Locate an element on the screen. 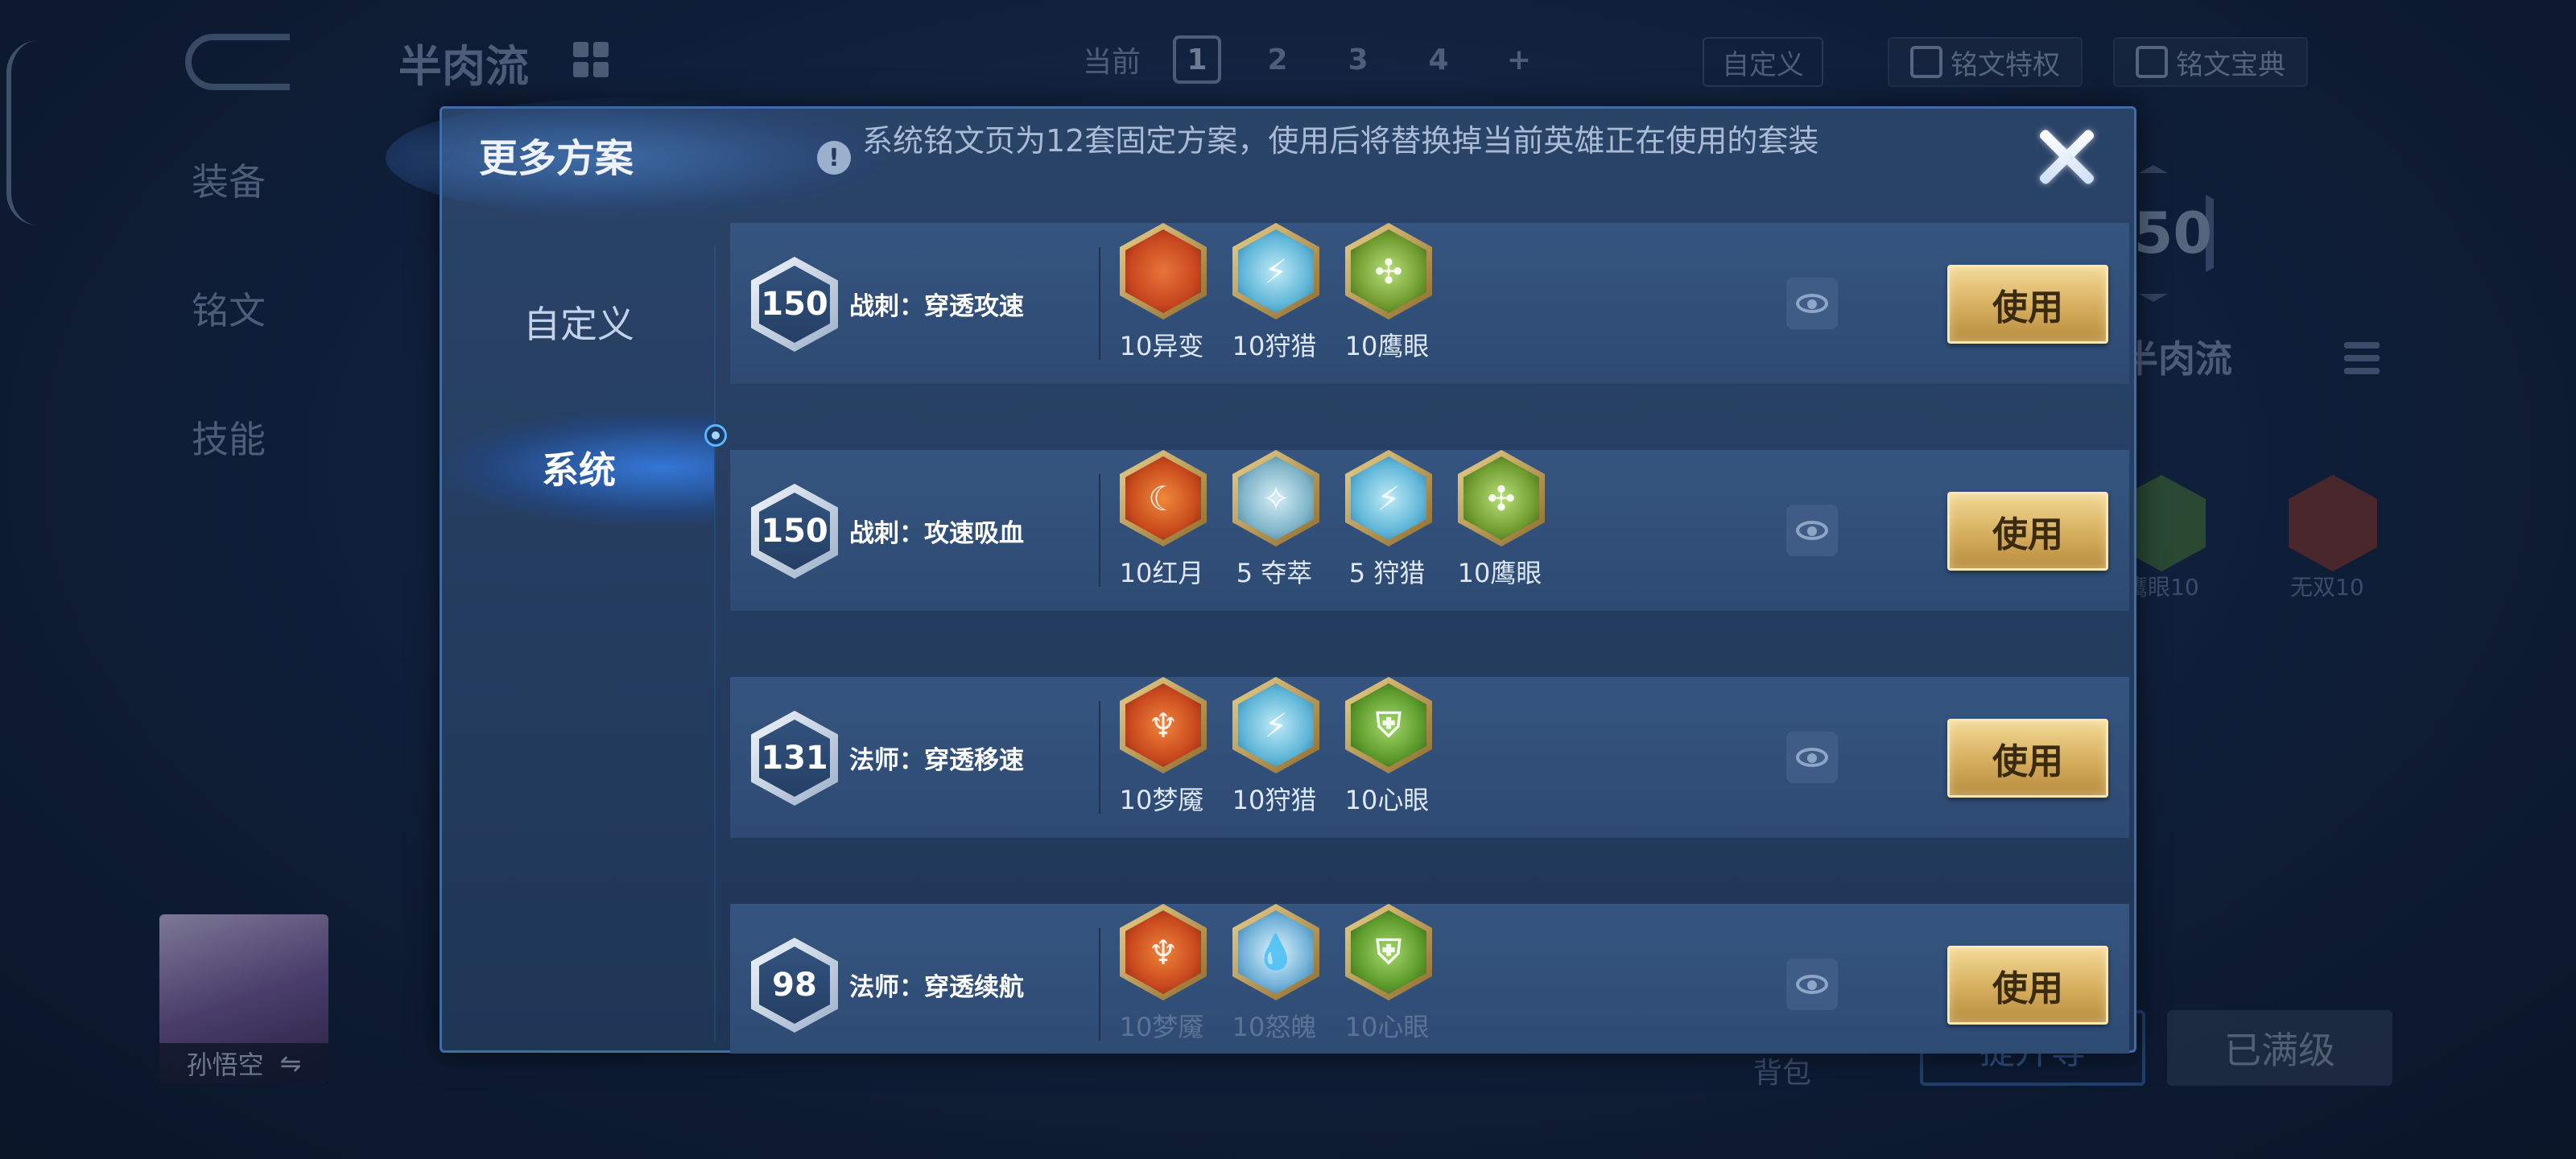 This screenshot has height=1159, width=2576. rune-item: ⚡ 5 狩猎 is located at coordinates (1387, 530).